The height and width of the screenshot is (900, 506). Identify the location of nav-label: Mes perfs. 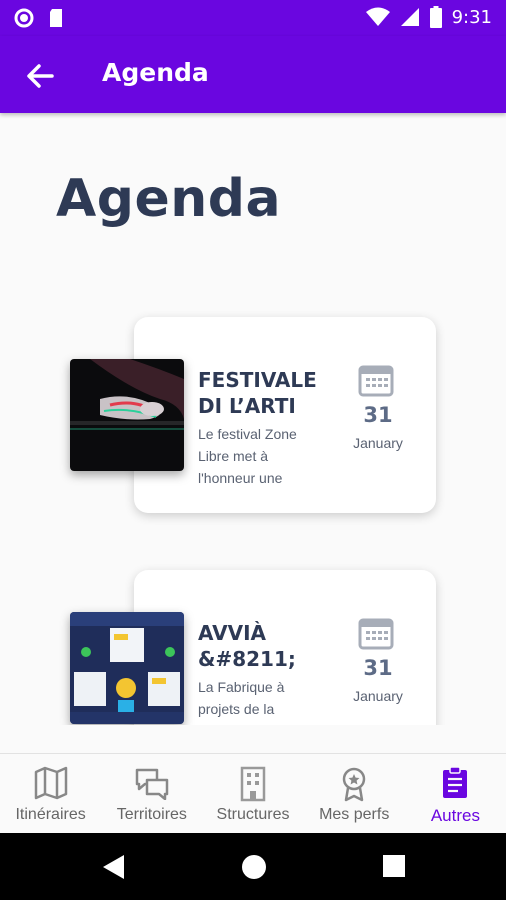
(354, 814).